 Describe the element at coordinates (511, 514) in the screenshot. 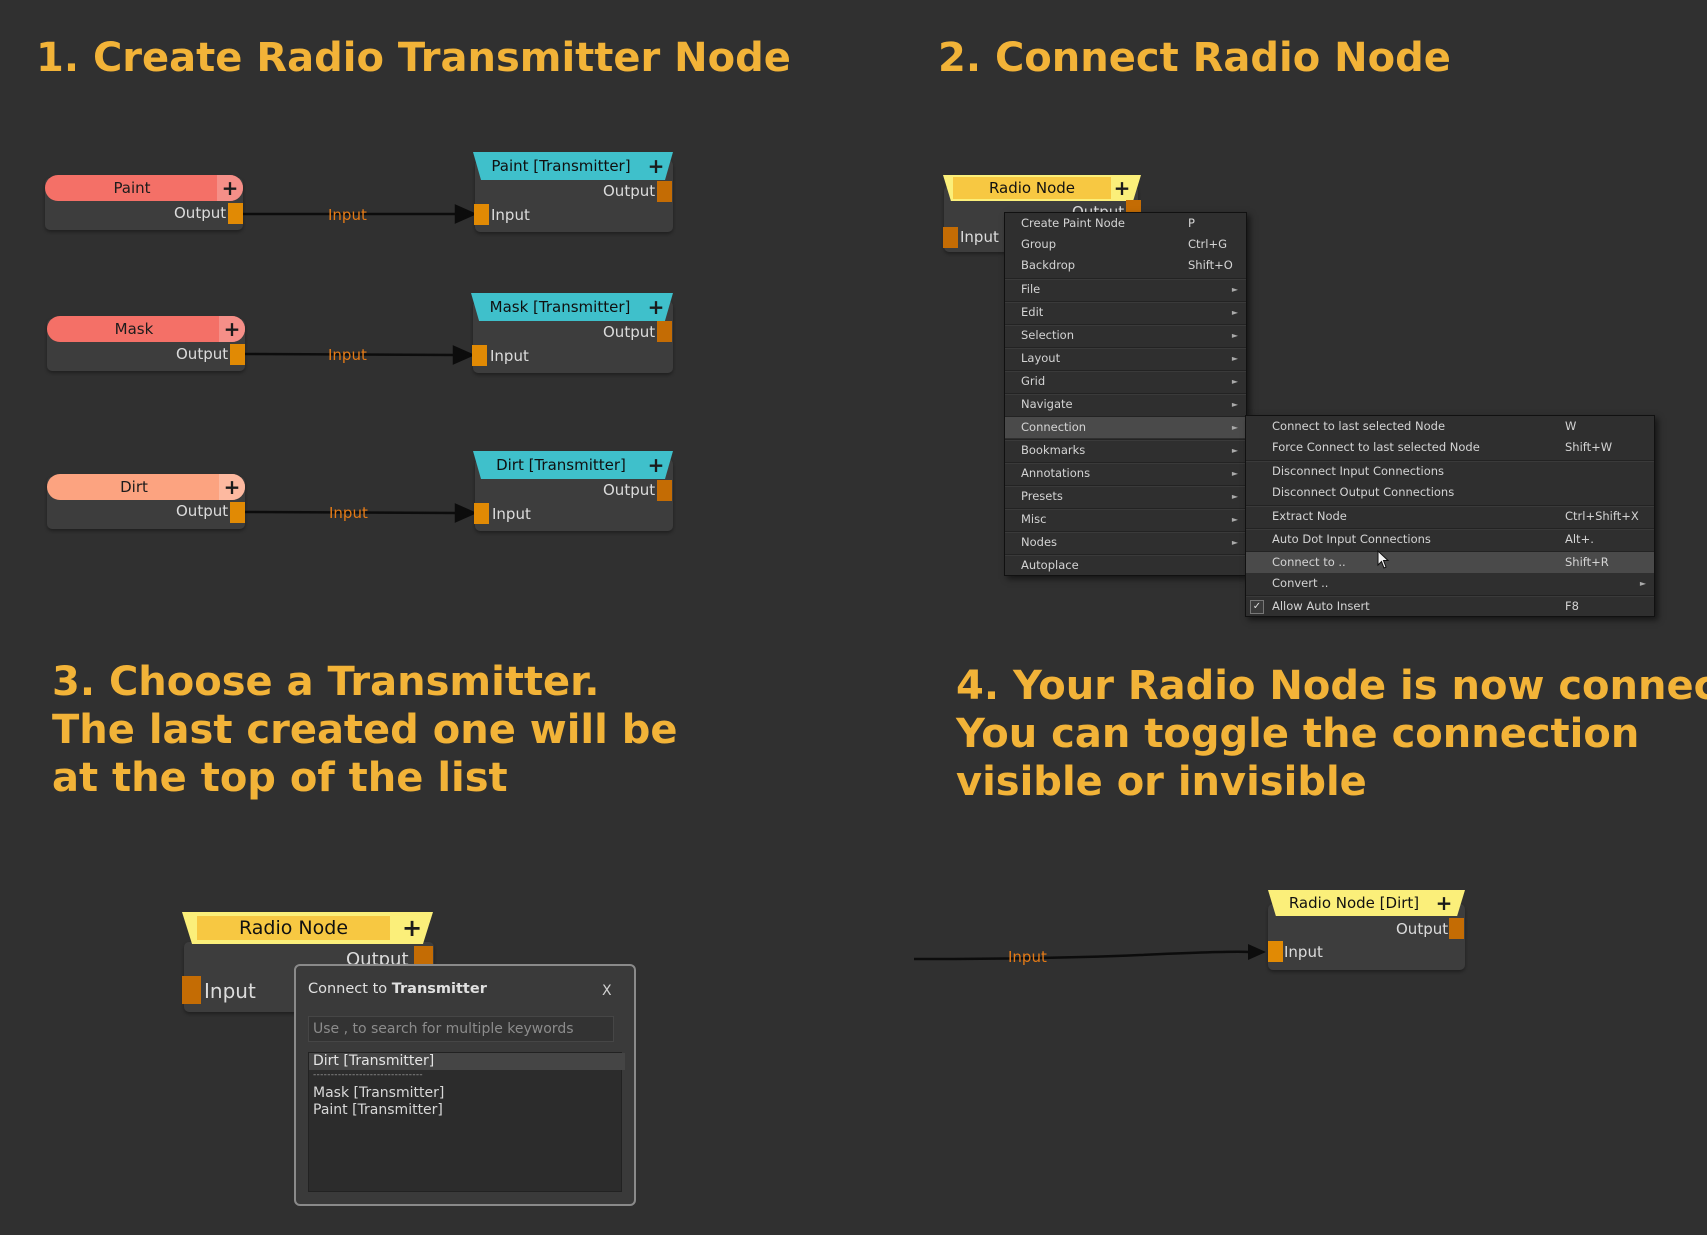

I see `dirt-transmitter-input-label: Input` at that location.